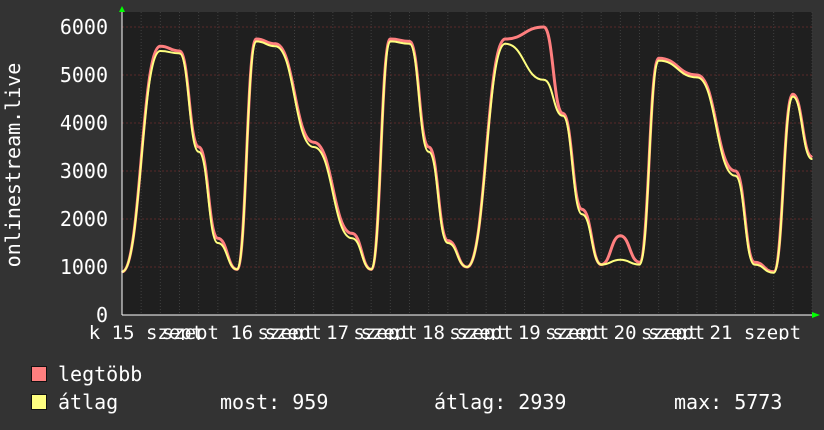 The height and width of the screenshot is (430, 824). What do you see at coordinates (84, 267) in the screenshot?
I see `y-tick-label: 1000` at bounding box center [84, 267].